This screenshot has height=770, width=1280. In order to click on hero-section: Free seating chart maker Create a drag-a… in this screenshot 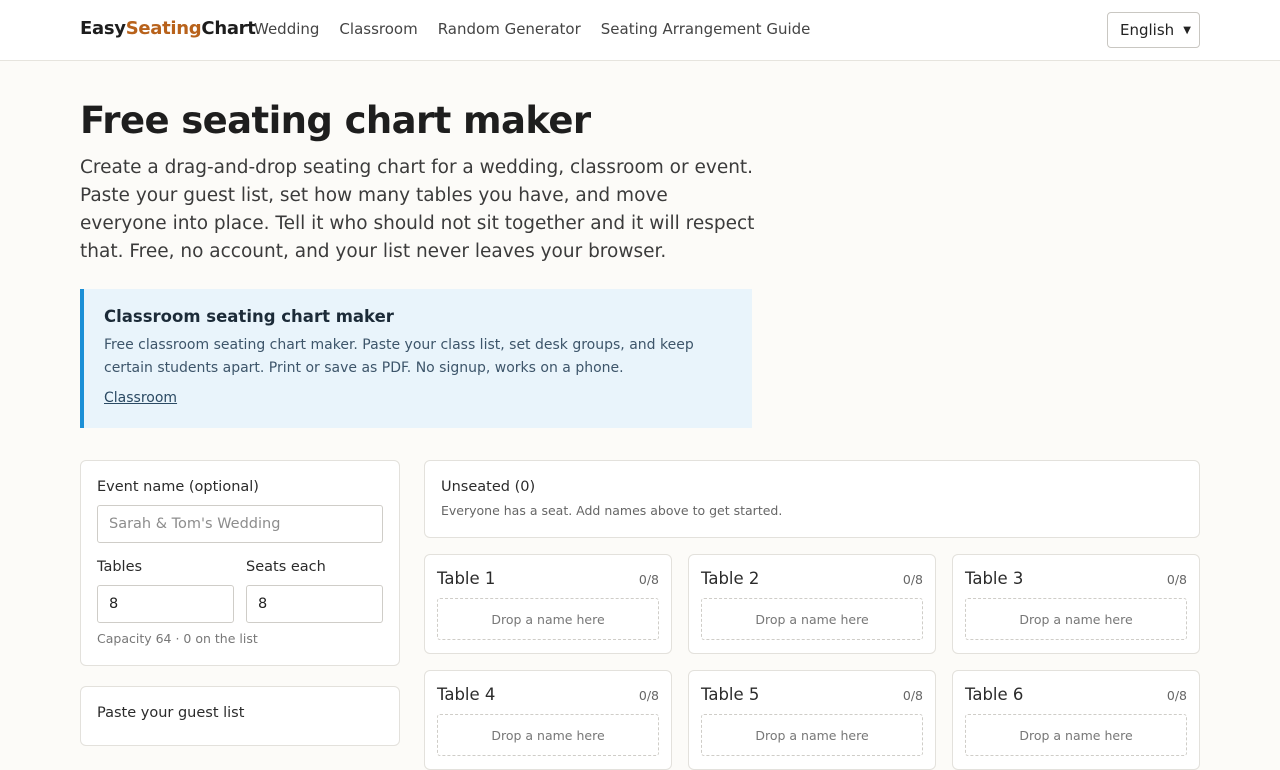, I will do `click(420, 182)`.